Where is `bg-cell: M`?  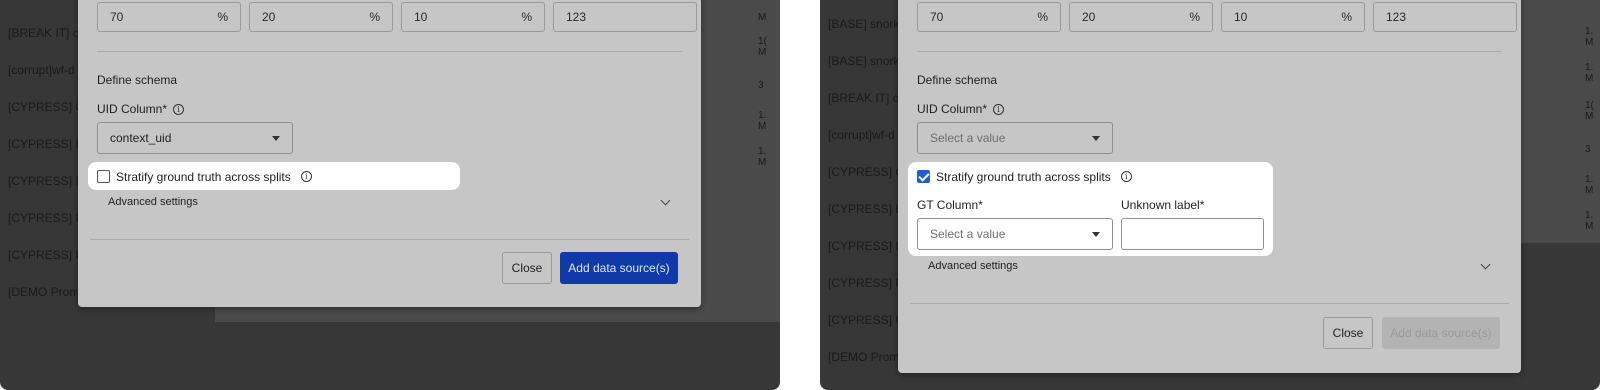 bg-cell: M is located at coordinates (762, 17).